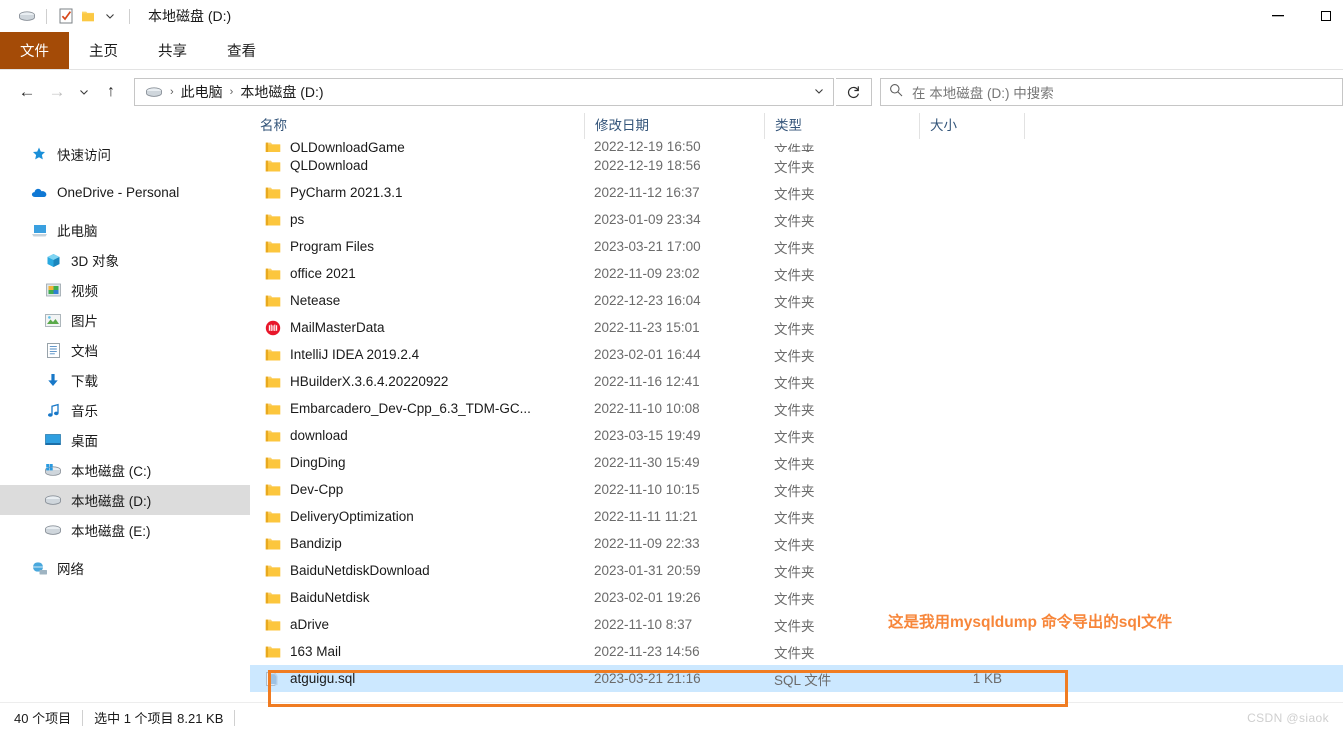 The width and height of the screenshot is (1343, 732). What do you see at coordinates (110, 16) in the screenshot?
I see `customize-qat-chevron-icon` at bounding box center [110, 16].